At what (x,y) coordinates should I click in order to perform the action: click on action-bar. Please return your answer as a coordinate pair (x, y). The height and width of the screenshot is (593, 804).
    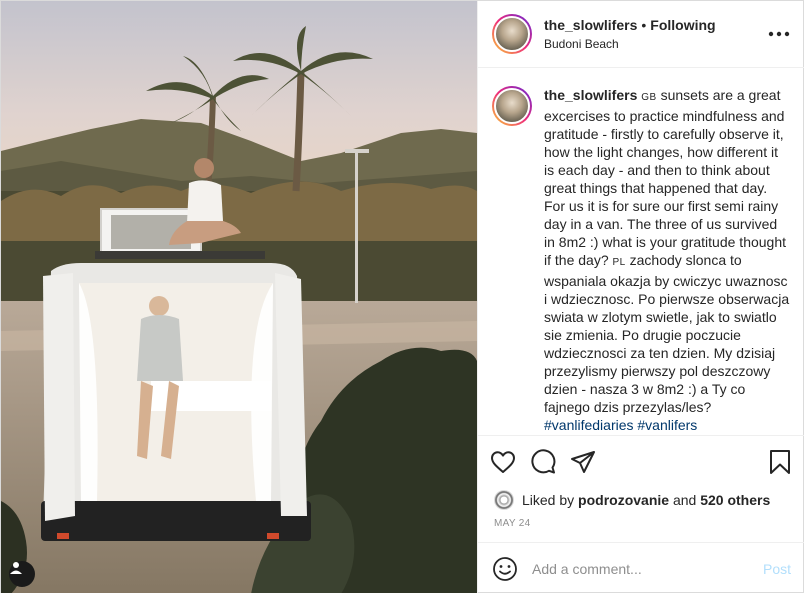
    Looking at the image, I should click on (641, 462).